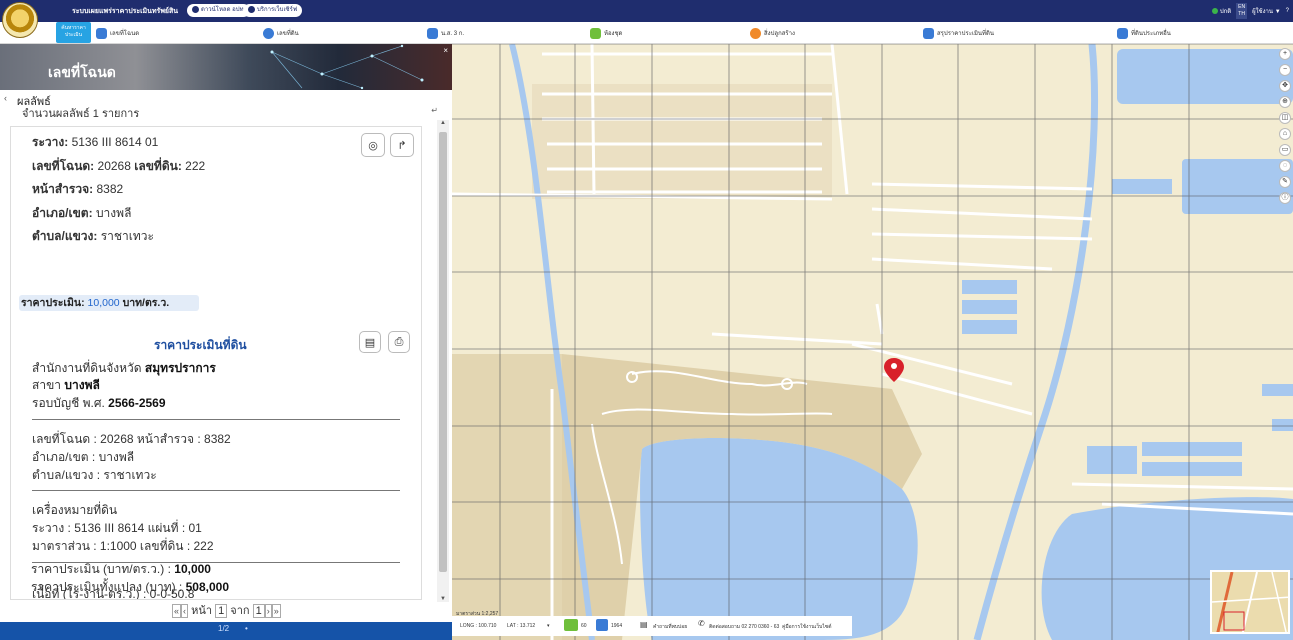 The height and width of the screenshot is (640, 1293). I want to click on target-icon: ◎, so click(373, 145).